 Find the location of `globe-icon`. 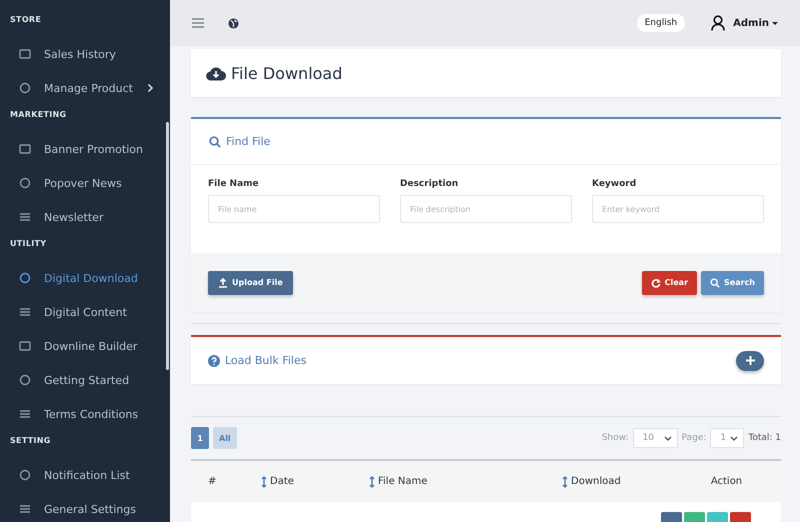

globe-icon is located at coordinates (233, 23).